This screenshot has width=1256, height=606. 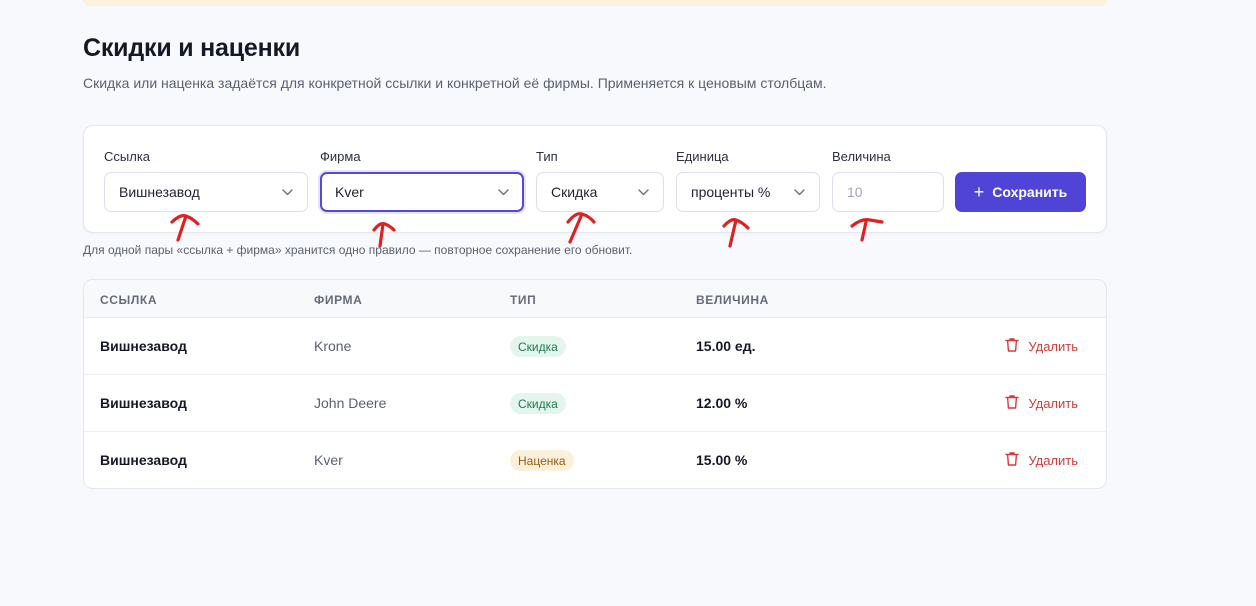 What do you see at coordinates (422, 192) in the screenshot?
I see `firm-select: Kver` at bounding box center [422, 192].